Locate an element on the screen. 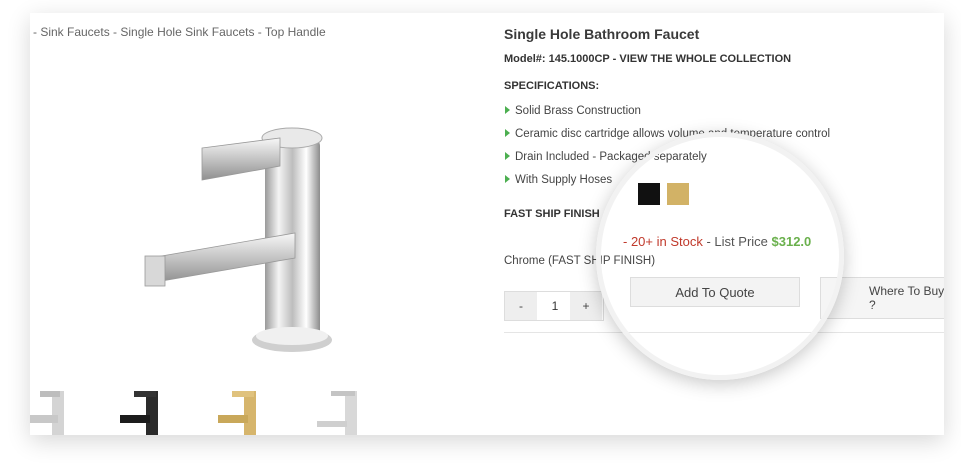 The width and height of the screenshot is (961, 467). thumbnail-strip is located at coordinates (230, 410).